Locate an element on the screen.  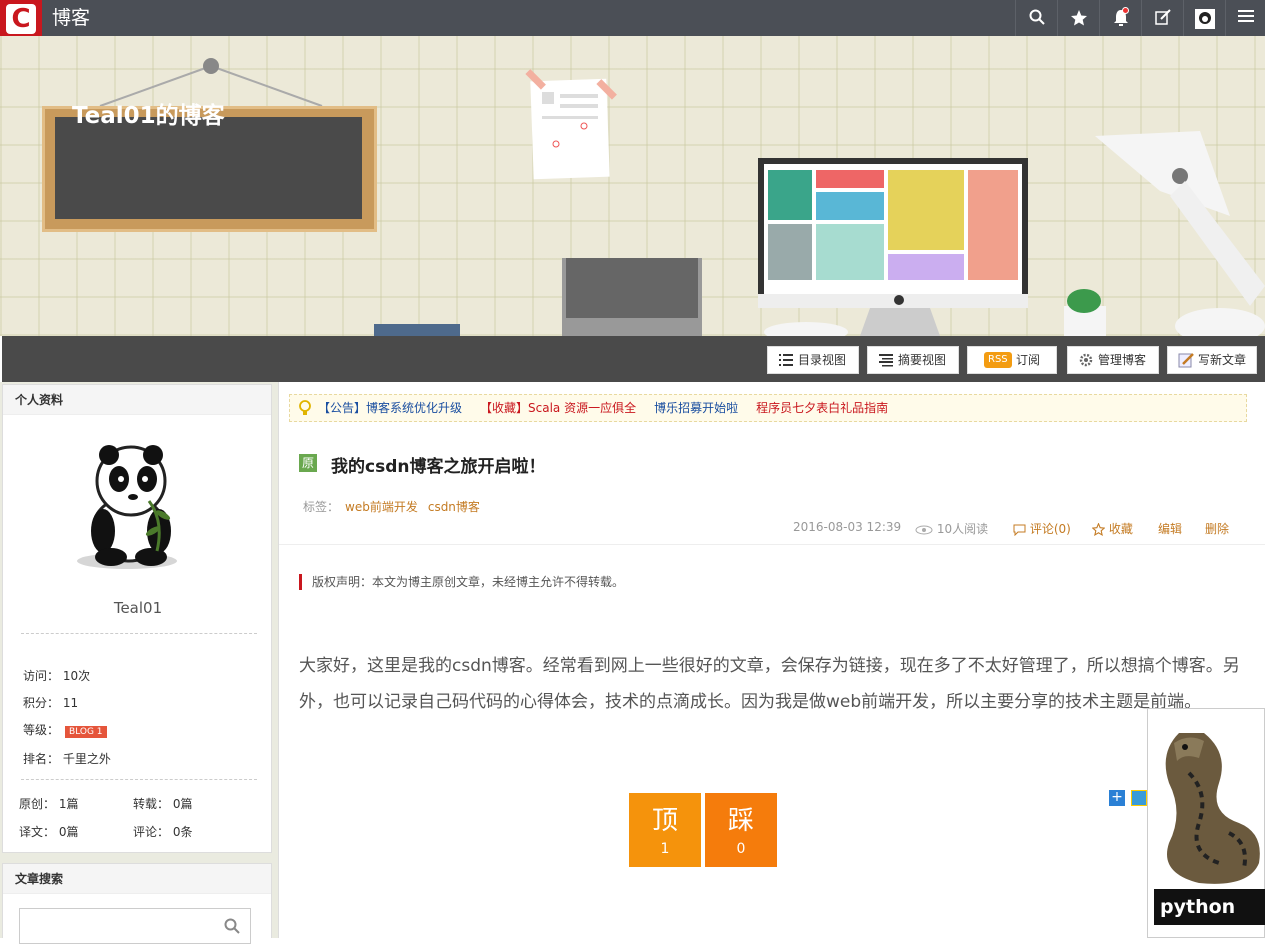
article-tags: 标签： web前端开发 csdn博客 is located at coordinates (391, 507).